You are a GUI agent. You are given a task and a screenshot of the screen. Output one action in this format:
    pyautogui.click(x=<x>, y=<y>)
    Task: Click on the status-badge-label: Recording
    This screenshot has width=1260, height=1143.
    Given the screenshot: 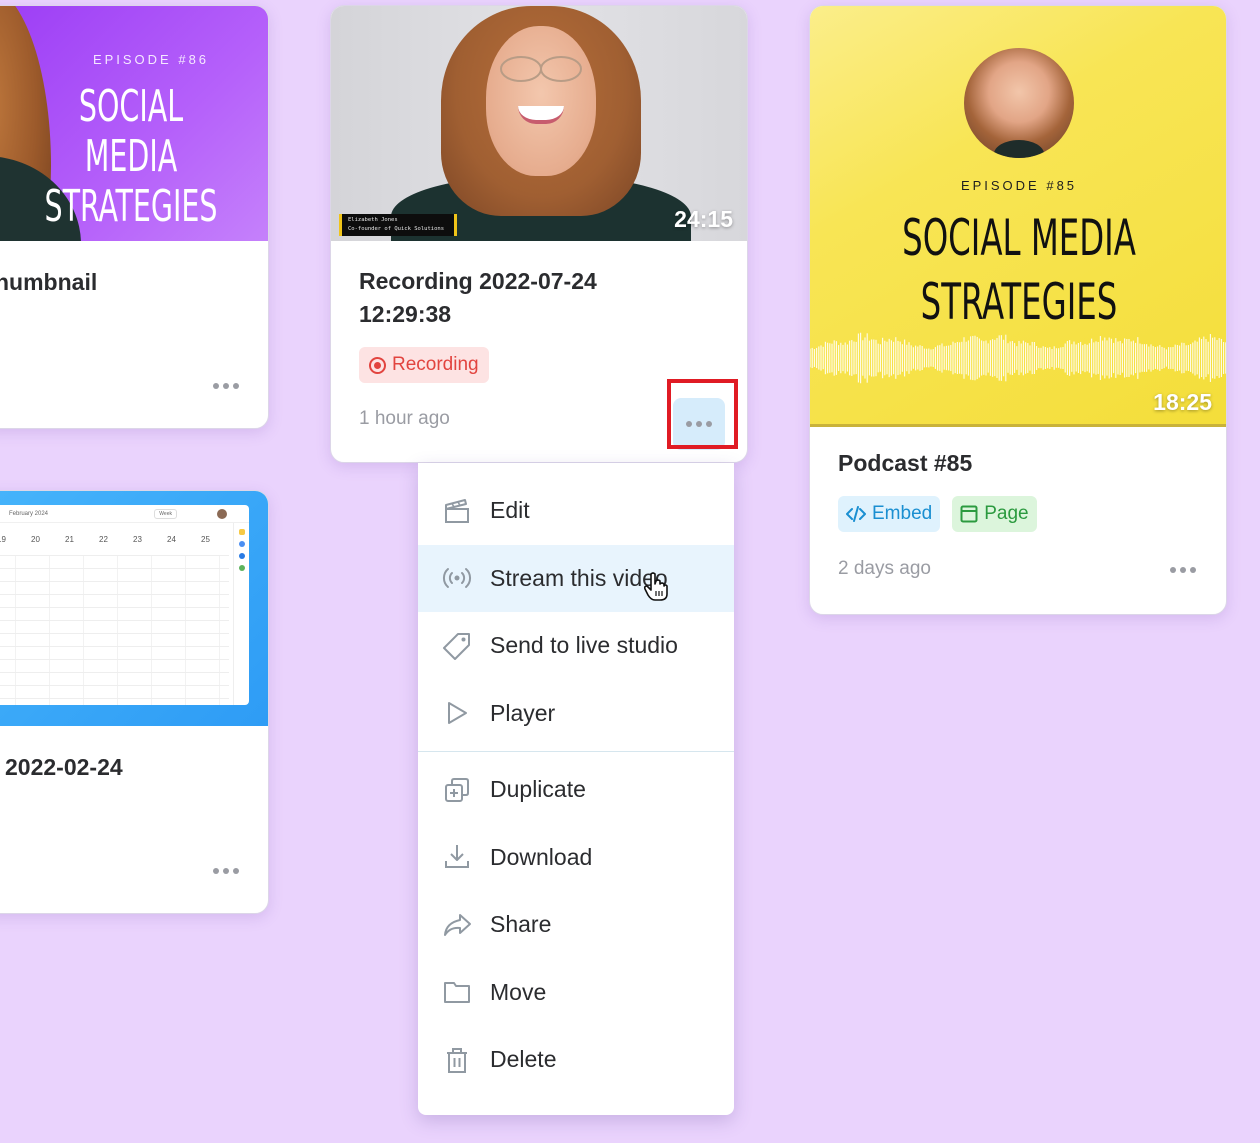 What is the action you would take?
    pyautogui.click(x=435, y=364)
    